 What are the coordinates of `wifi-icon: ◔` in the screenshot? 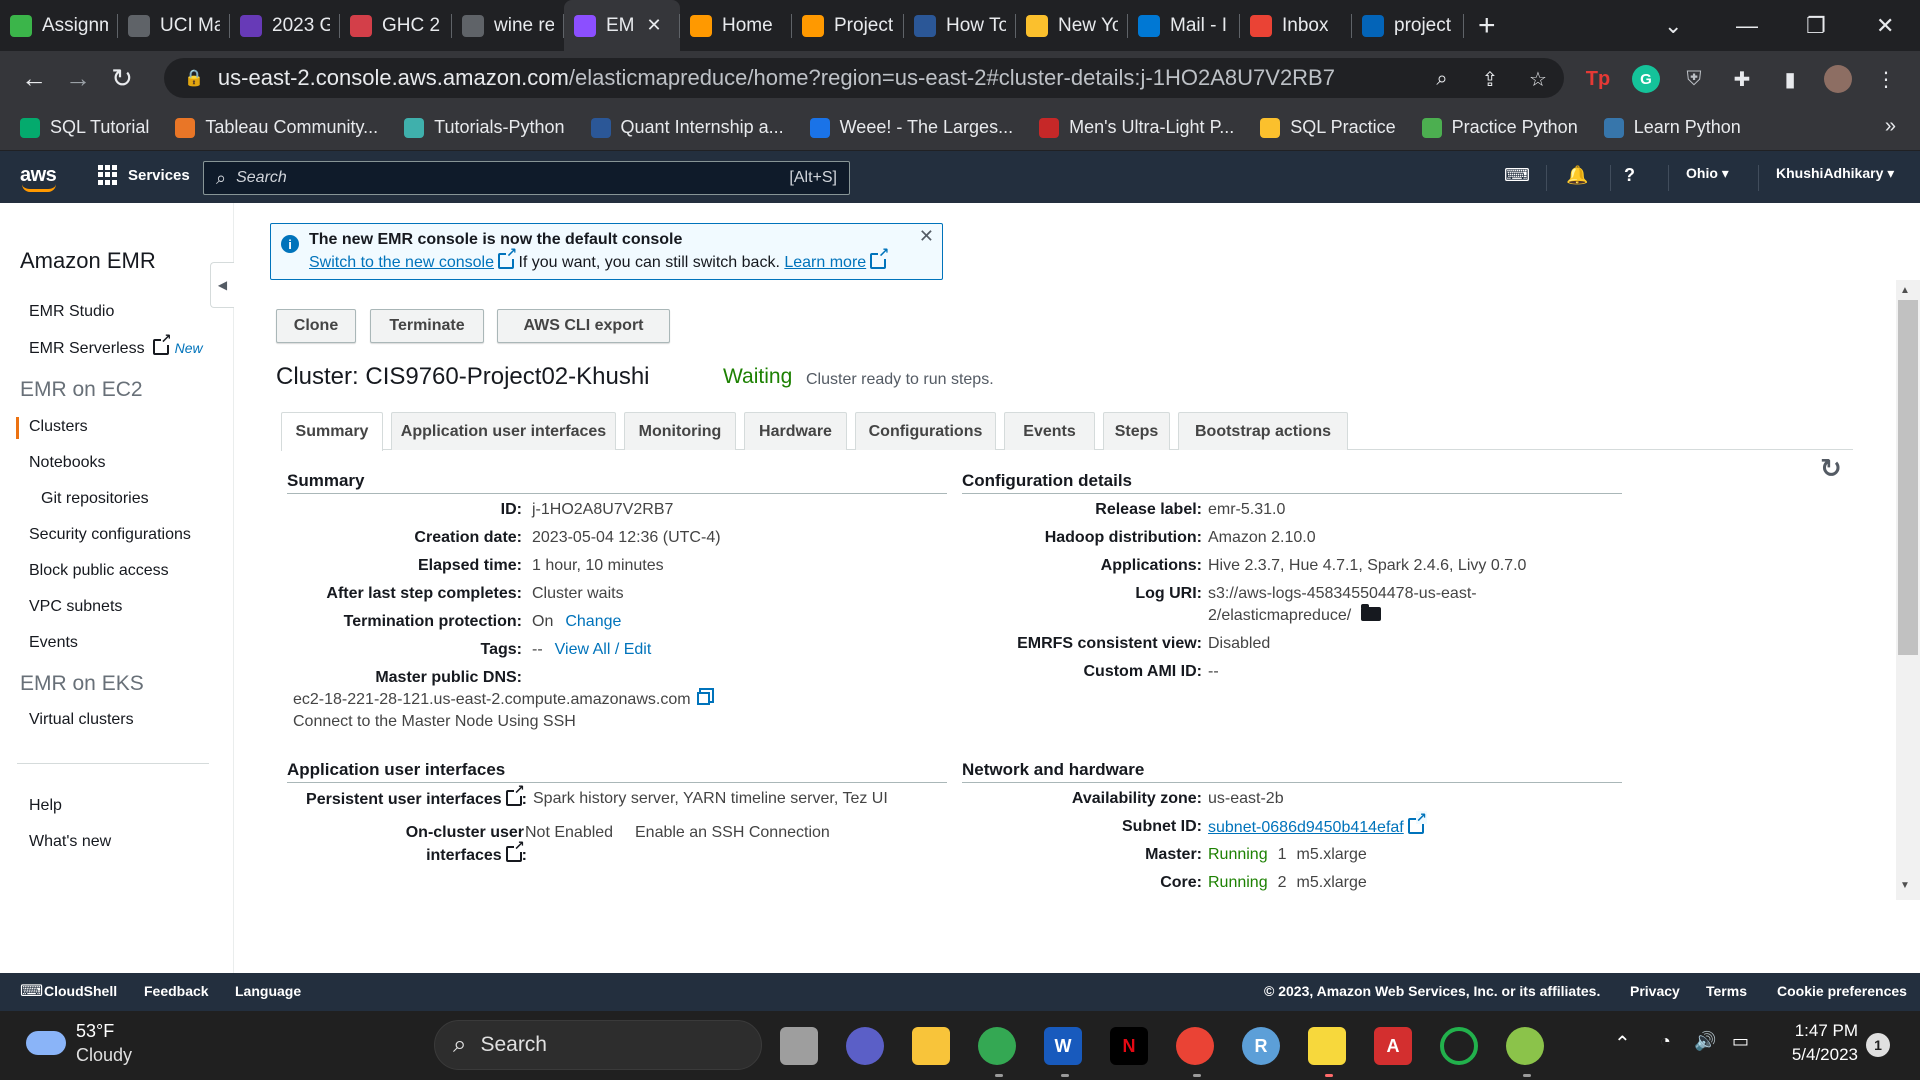 It's located at (1665, 1041).